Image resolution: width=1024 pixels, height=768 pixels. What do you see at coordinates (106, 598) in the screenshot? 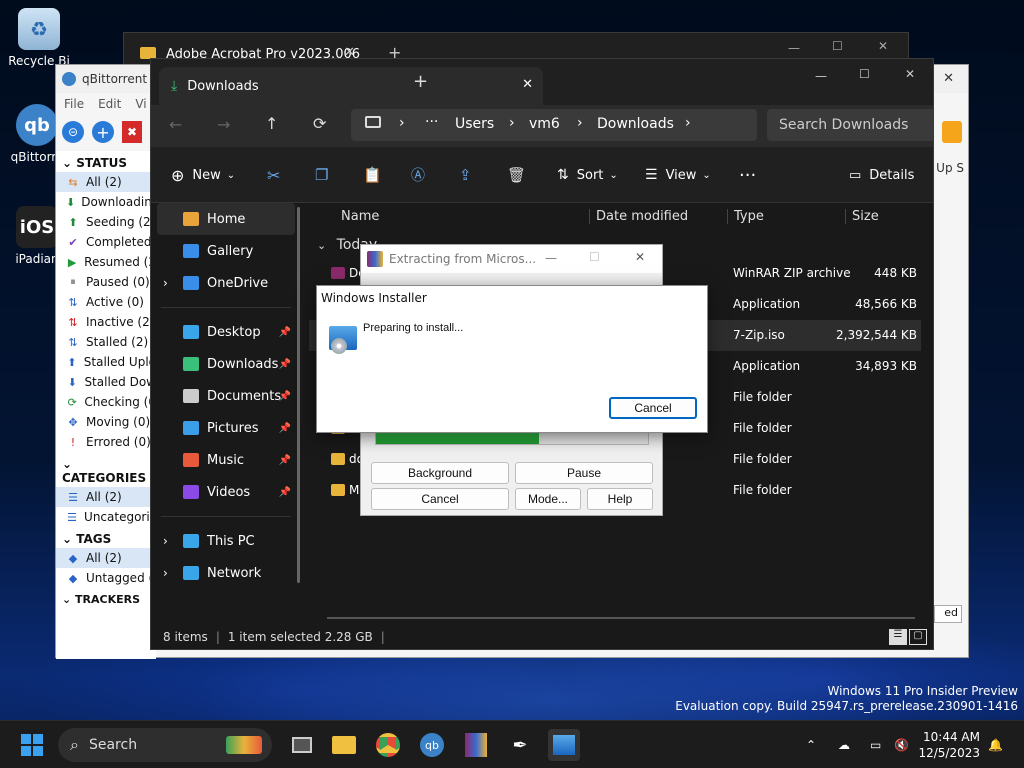
I see `trackers-section-header: ⌄ TRACKERS` at bounding box center [106, 598].